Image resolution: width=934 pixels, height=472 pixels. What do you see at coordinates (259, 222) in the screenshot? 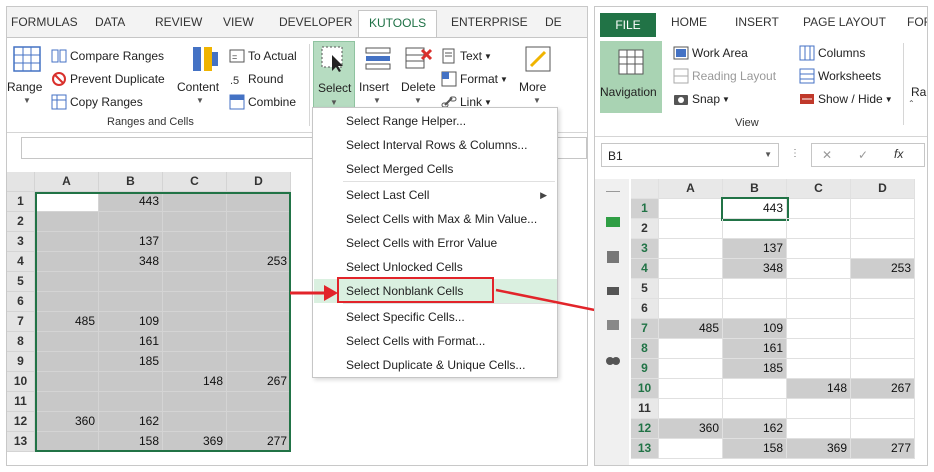
I see `cell-d2` at bounding box center [259, 222].